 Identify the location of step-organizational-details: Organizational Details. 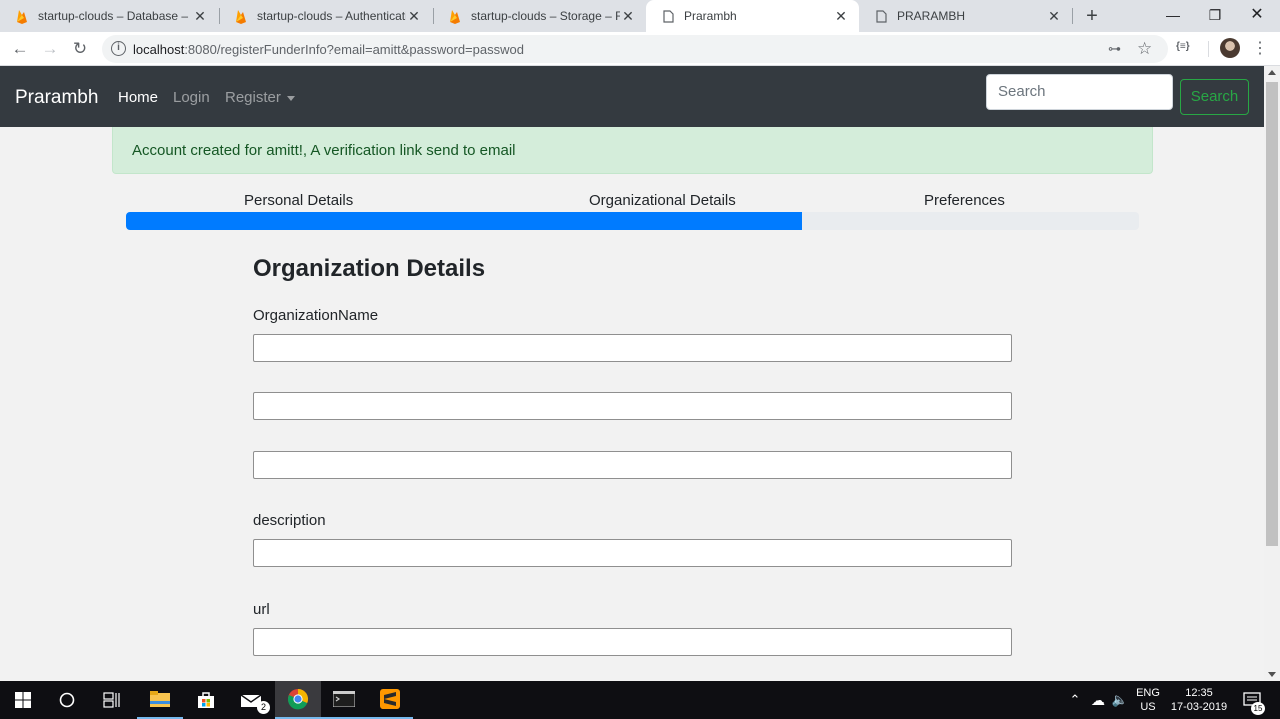
(662, 200).